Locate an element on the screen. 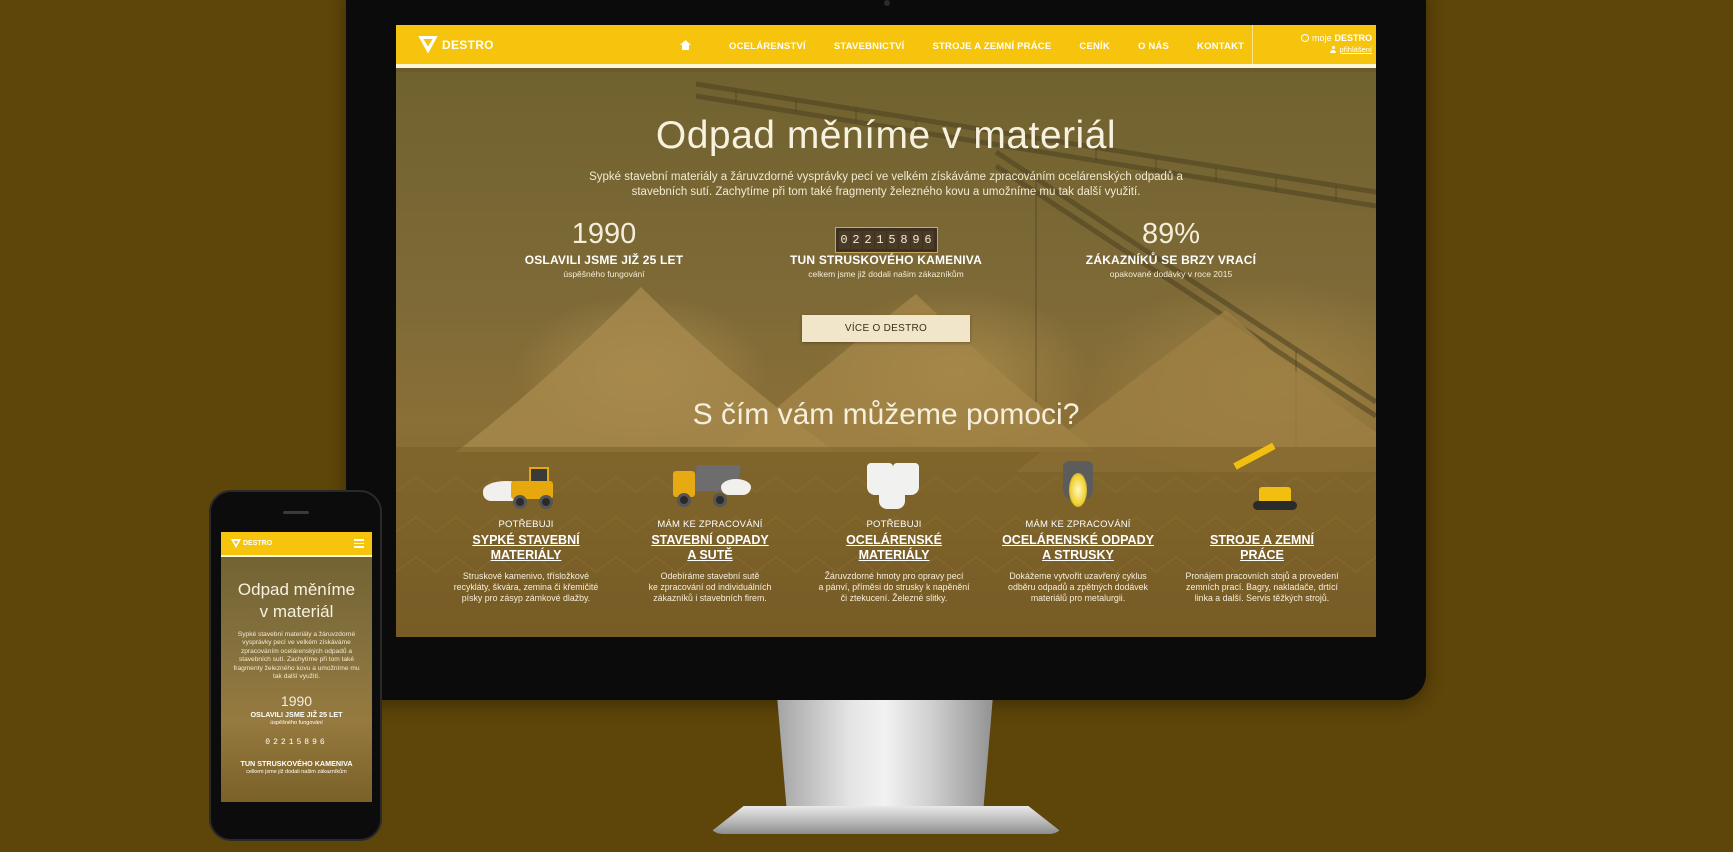 The width and height of the screenshot is (1733, 852). service-text-line: ke zpracování od individuálních is located at coordinates (710, 587).